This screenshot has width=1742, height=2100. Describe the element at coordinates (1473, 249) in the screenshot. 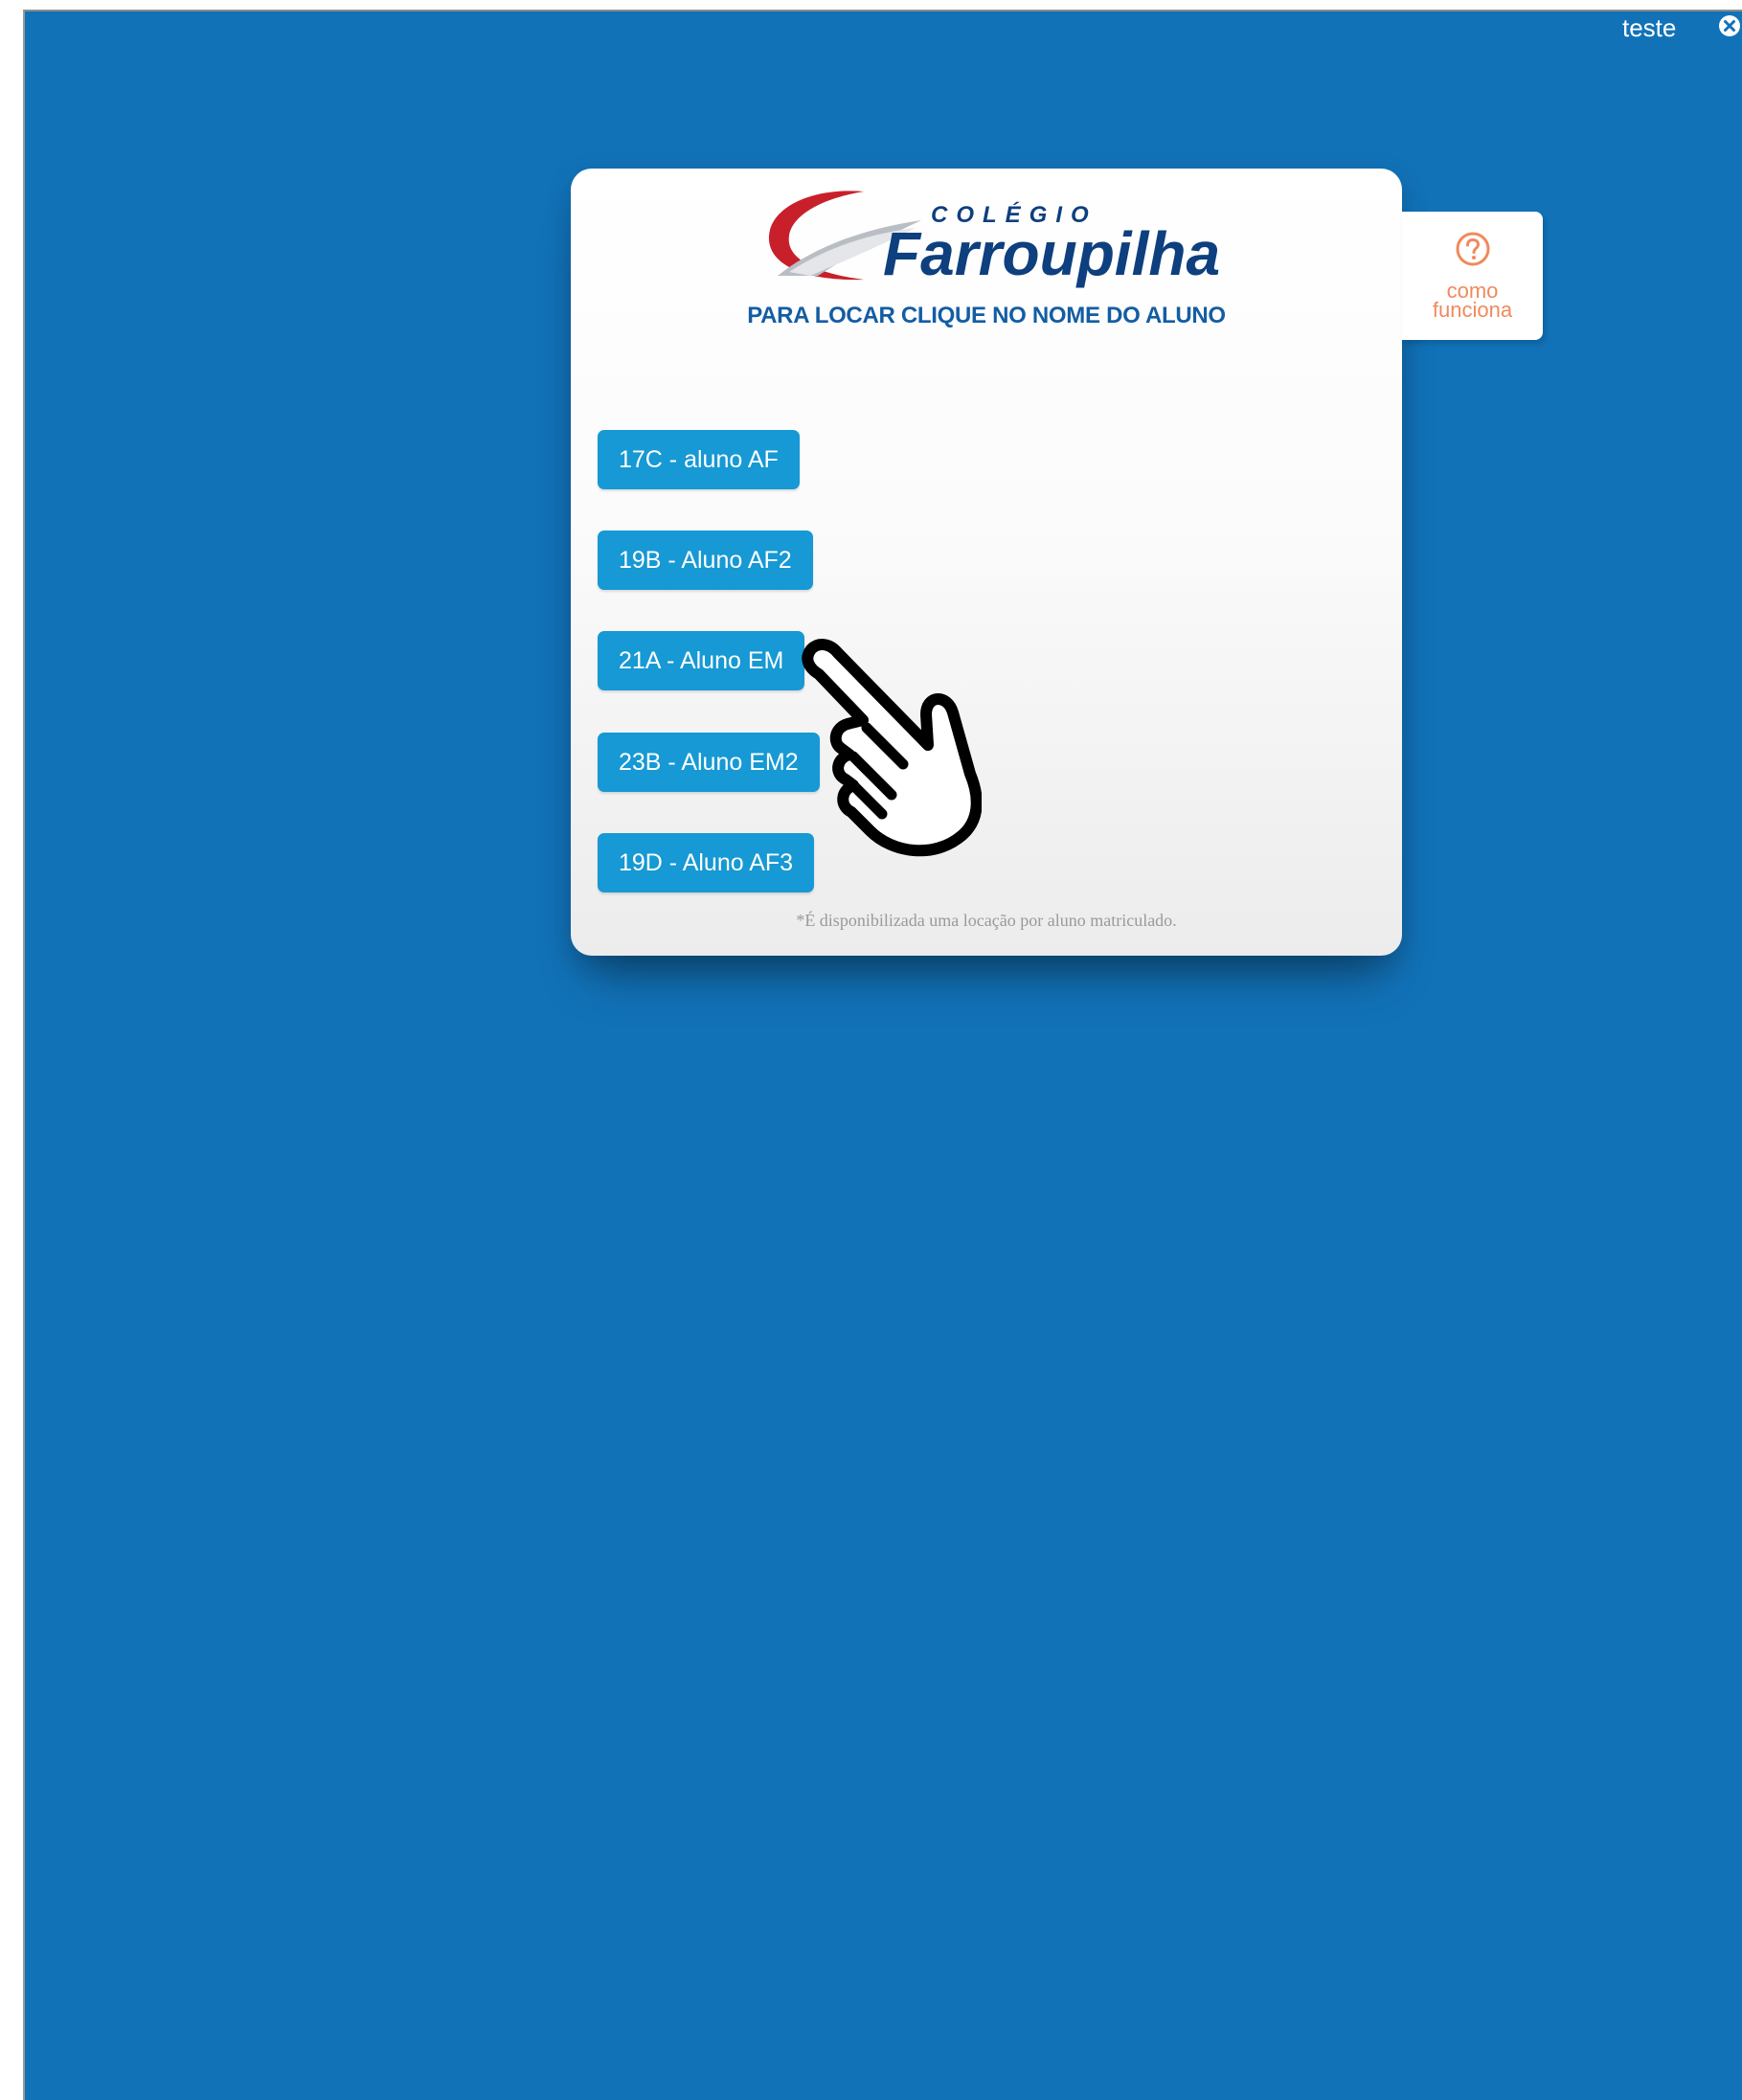

I see `question-circle-icon` at that location.